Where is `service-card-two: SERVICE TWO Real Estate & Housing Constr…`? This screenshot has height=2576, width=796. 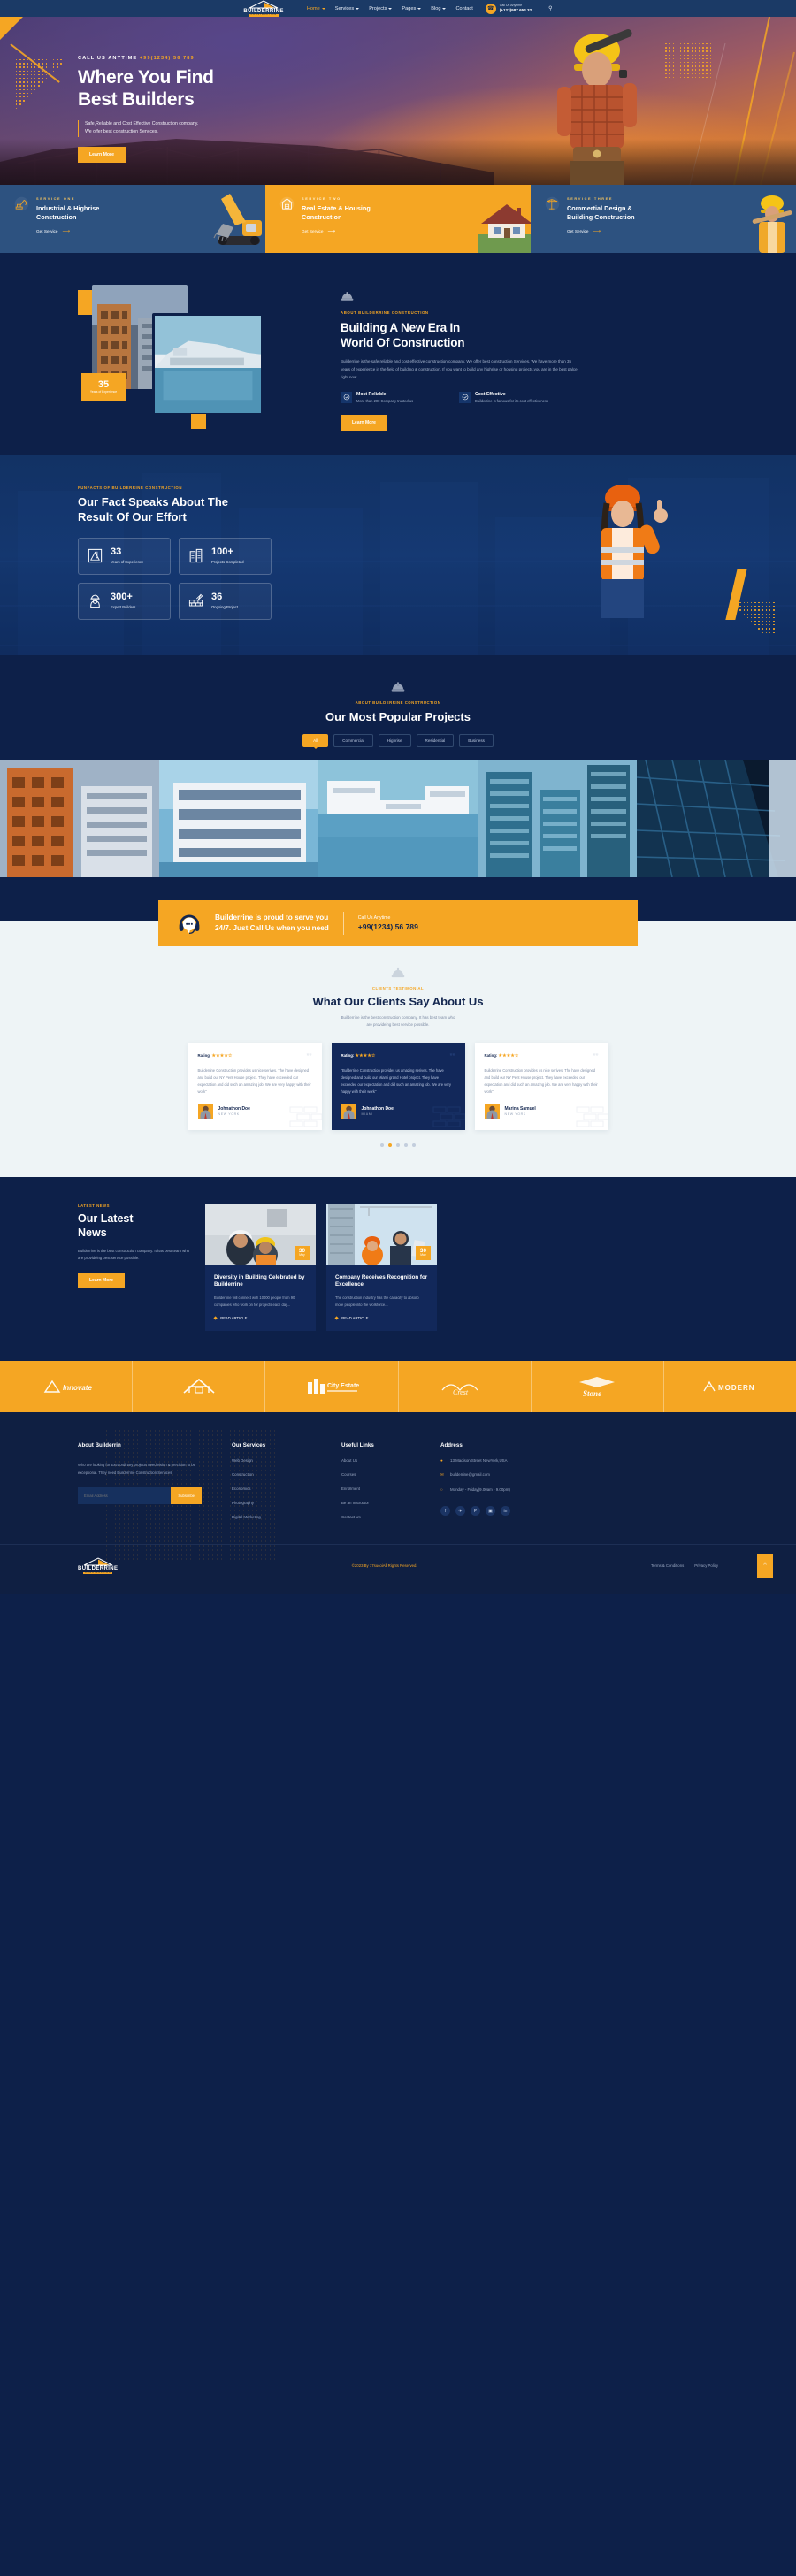 service-card-two: SERVICE TWO Real Estate & Housing Constr… is located at coordinates (398, 219).